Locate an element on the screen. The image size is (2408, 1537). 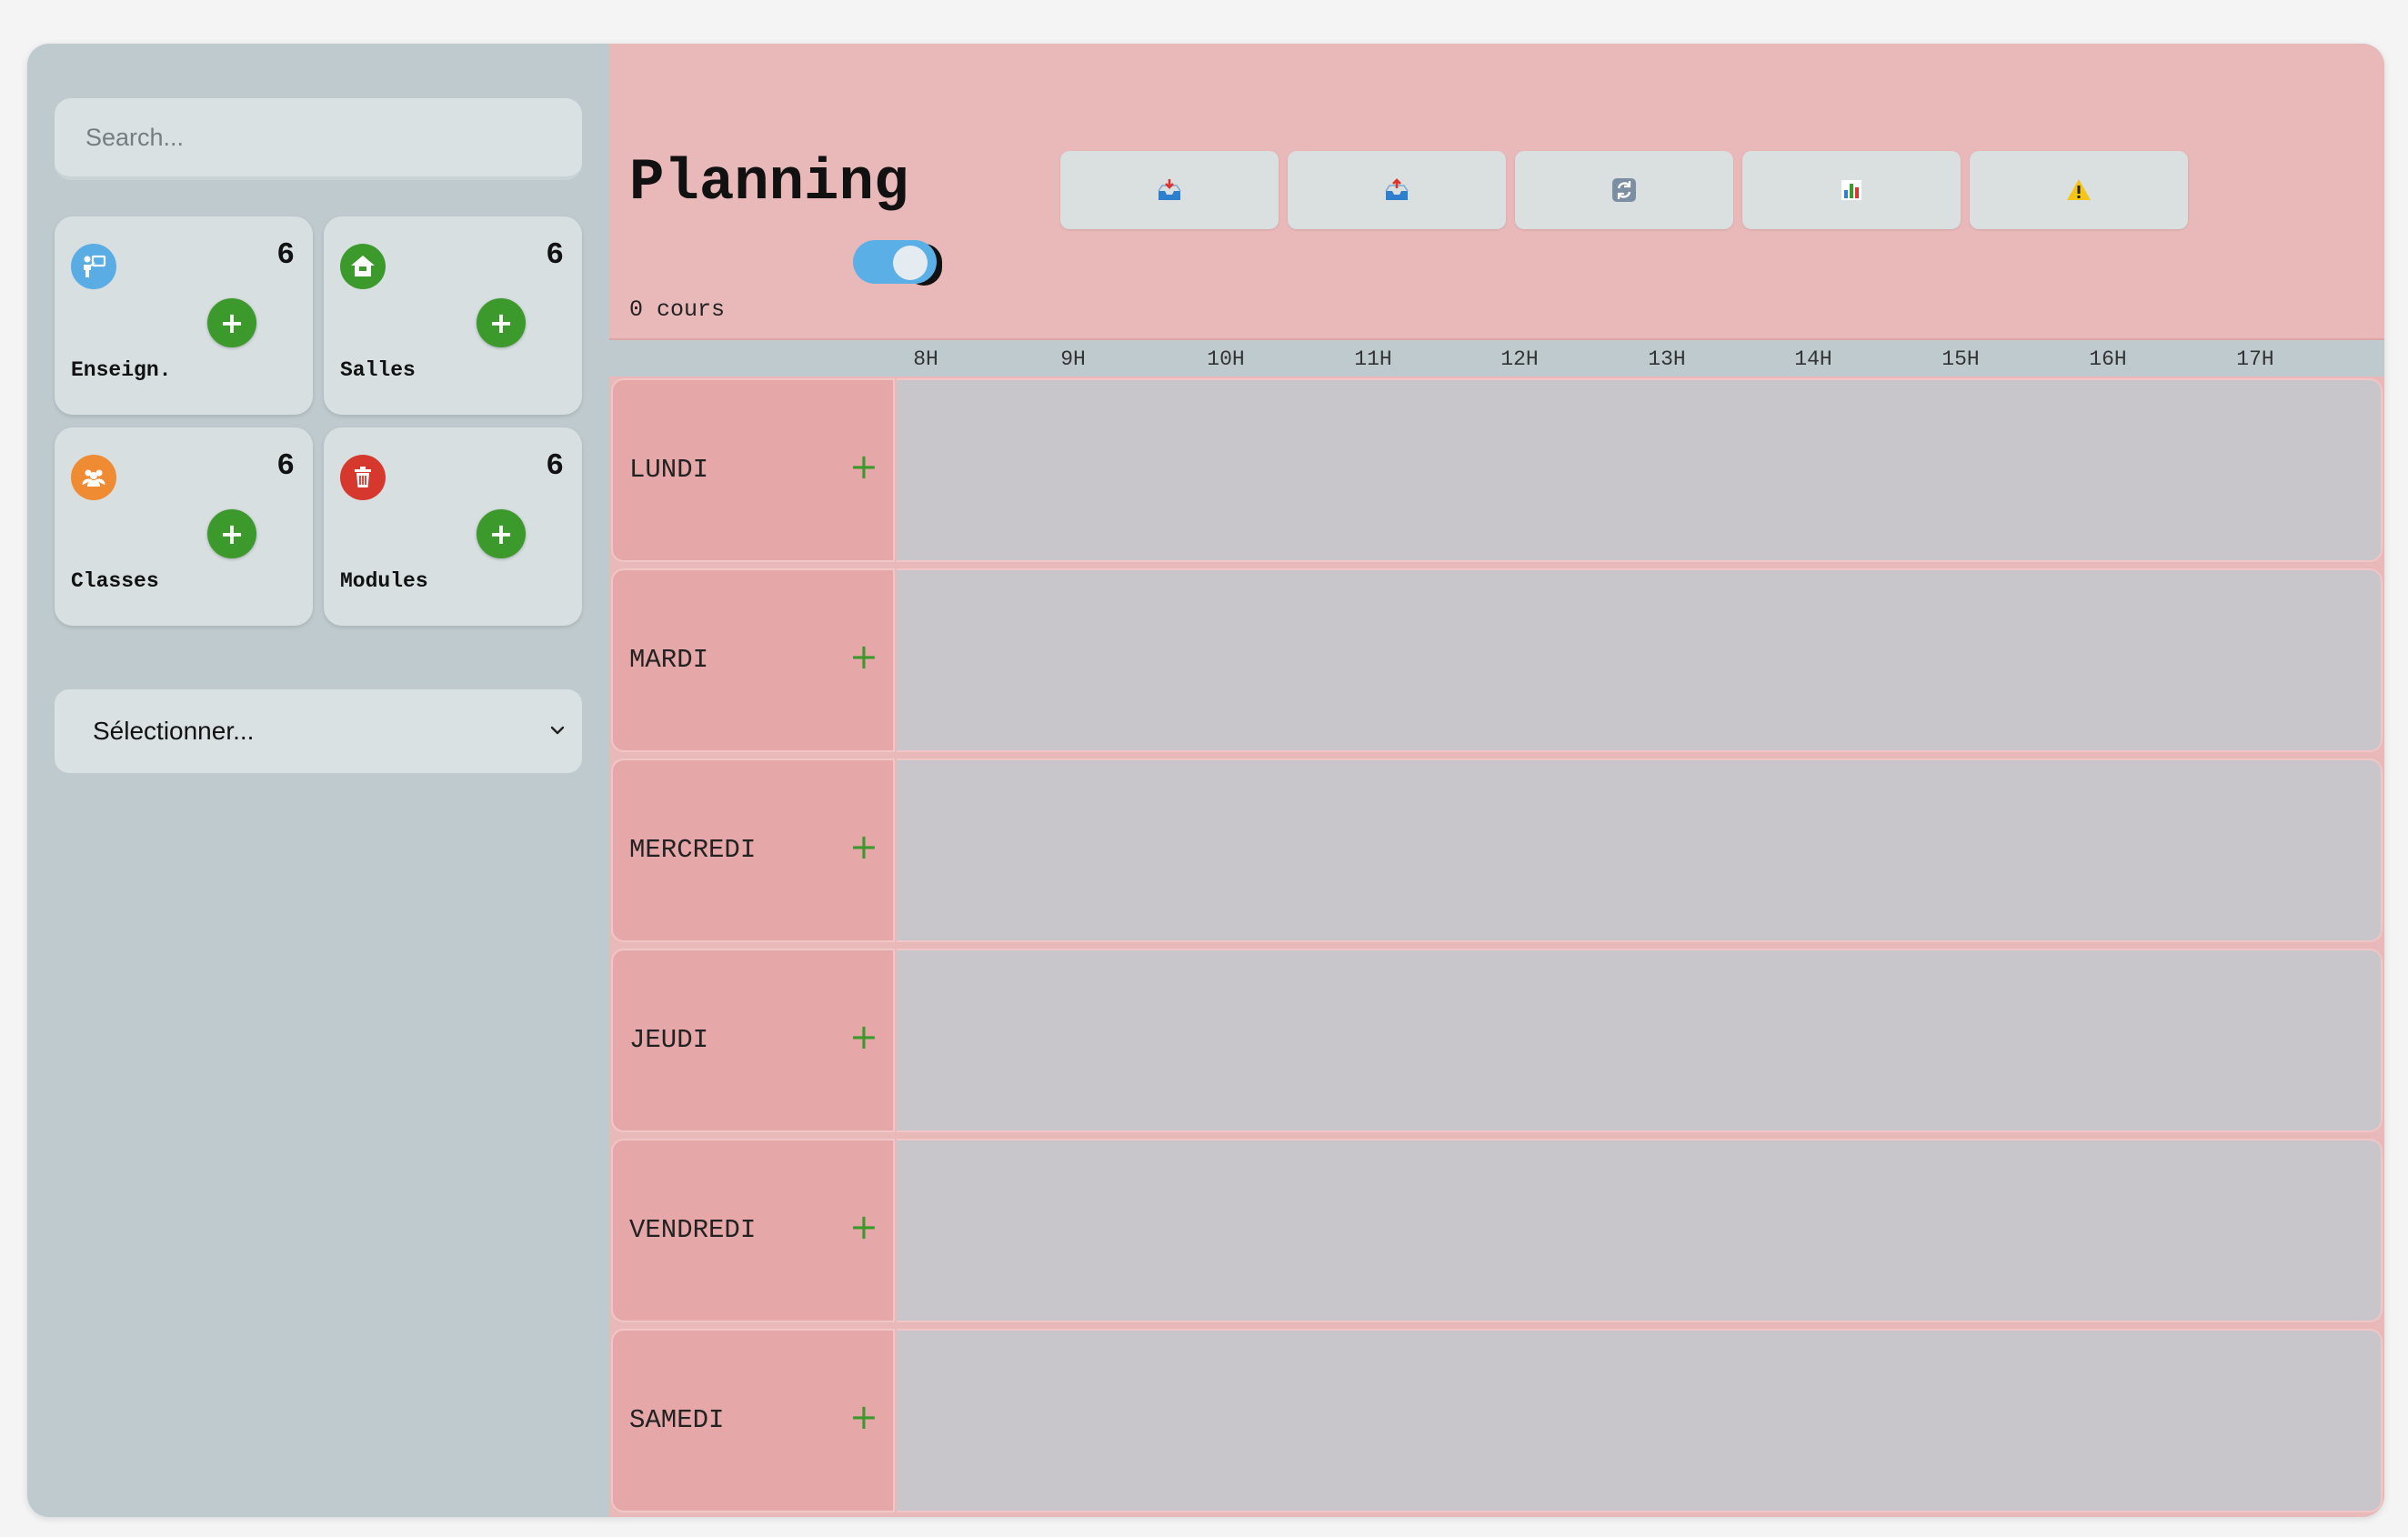
day-row-mercredi: MERCREDI + is located at coordinates (1497, 850).